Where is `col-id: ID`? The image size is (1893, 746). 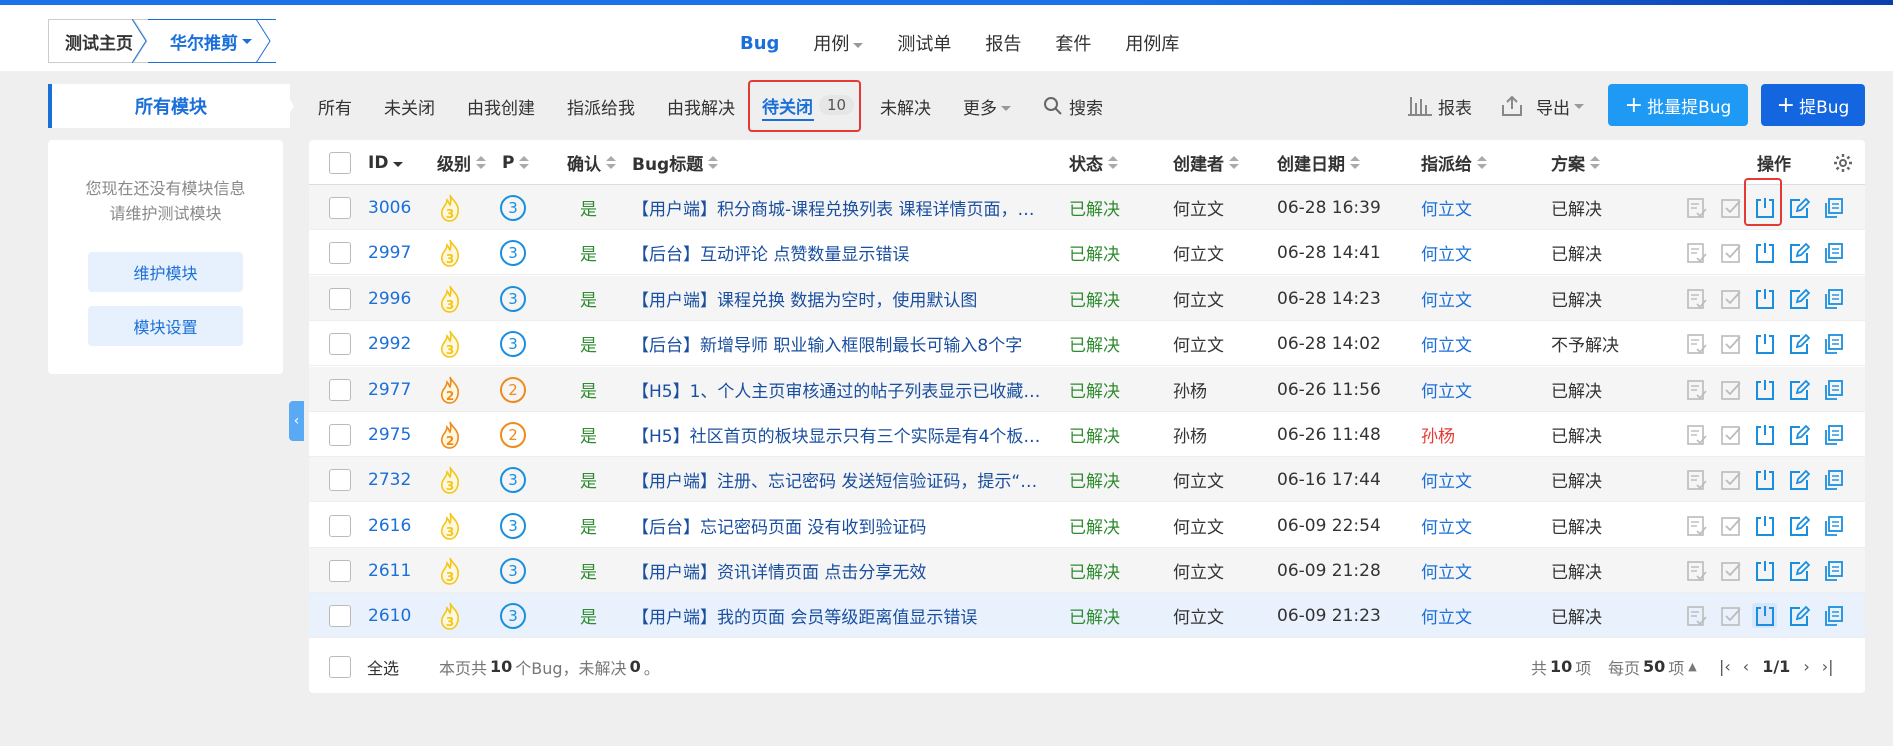
col-id: ID is located at coordinates (386, 162).